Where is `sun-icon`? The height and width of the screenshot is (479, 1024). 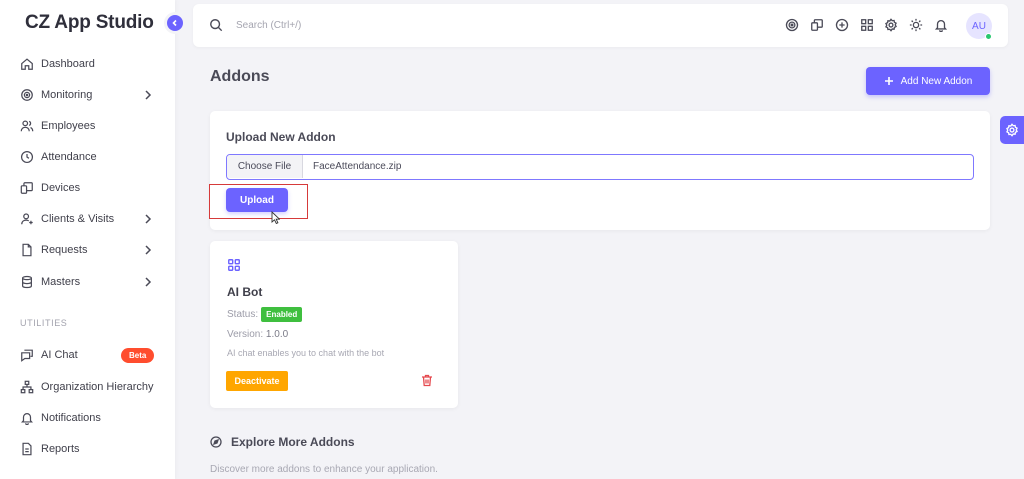 sun-icon is located at coordinates (916, 25).